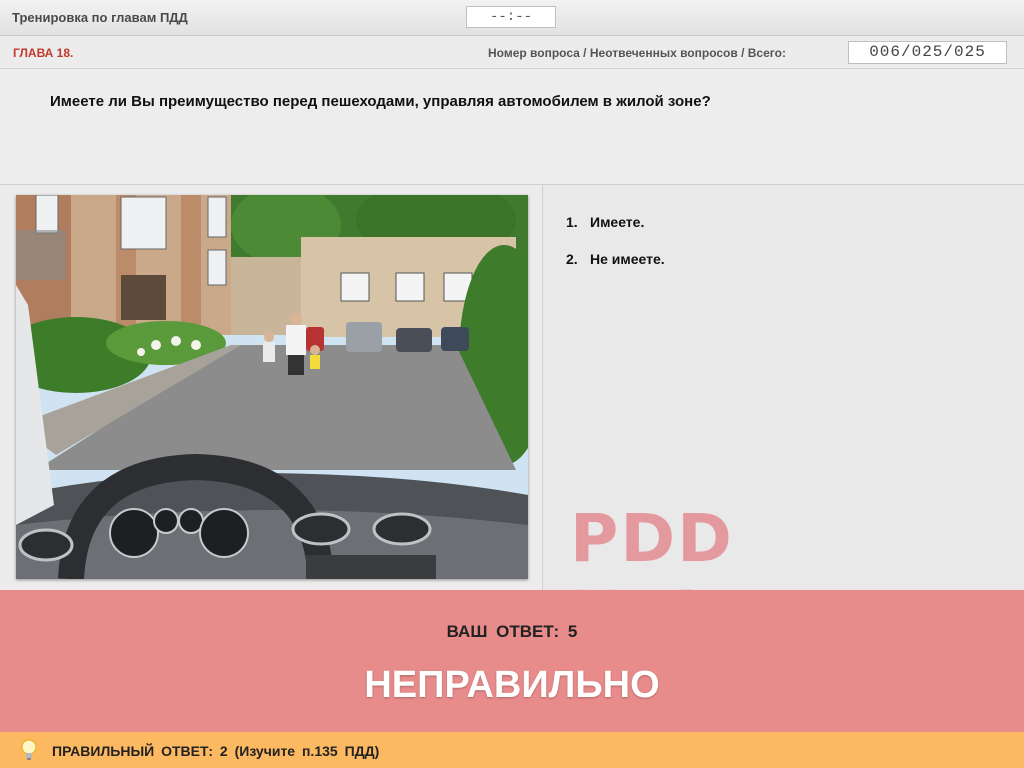 The image size is (1024, 768). What do you see at coordinates (572, 222) in the screenshot?
I see `answer-number: 1.` at bounding box center [572, 222].